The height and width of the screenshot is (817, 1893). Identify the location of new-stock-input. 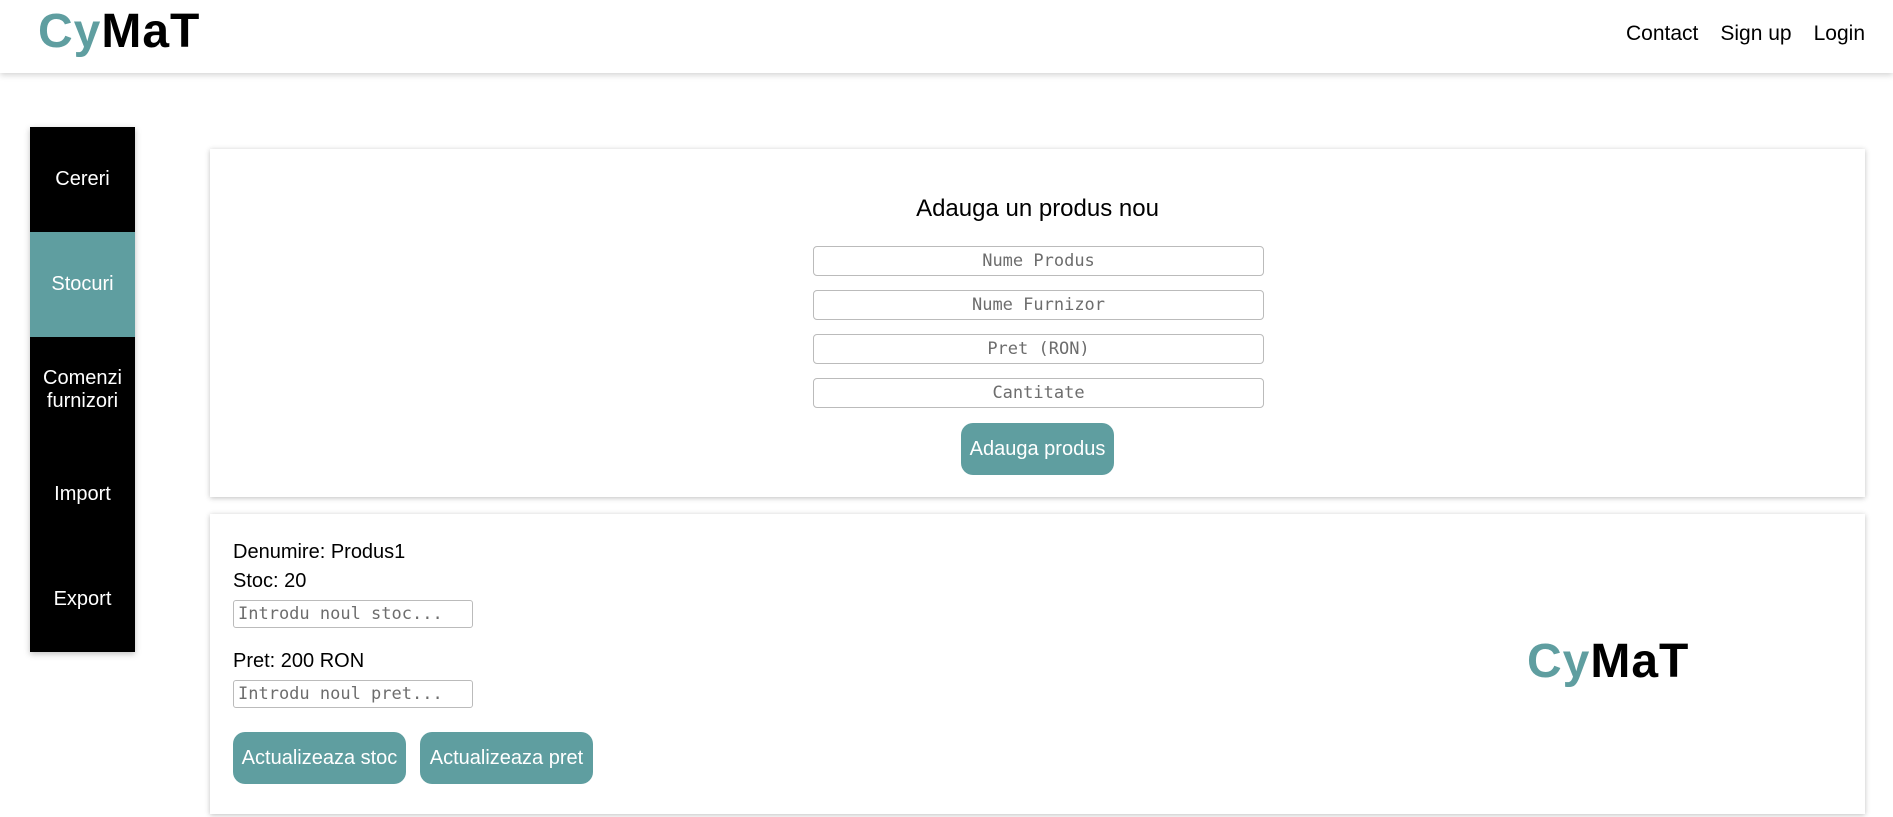
(353, 614).